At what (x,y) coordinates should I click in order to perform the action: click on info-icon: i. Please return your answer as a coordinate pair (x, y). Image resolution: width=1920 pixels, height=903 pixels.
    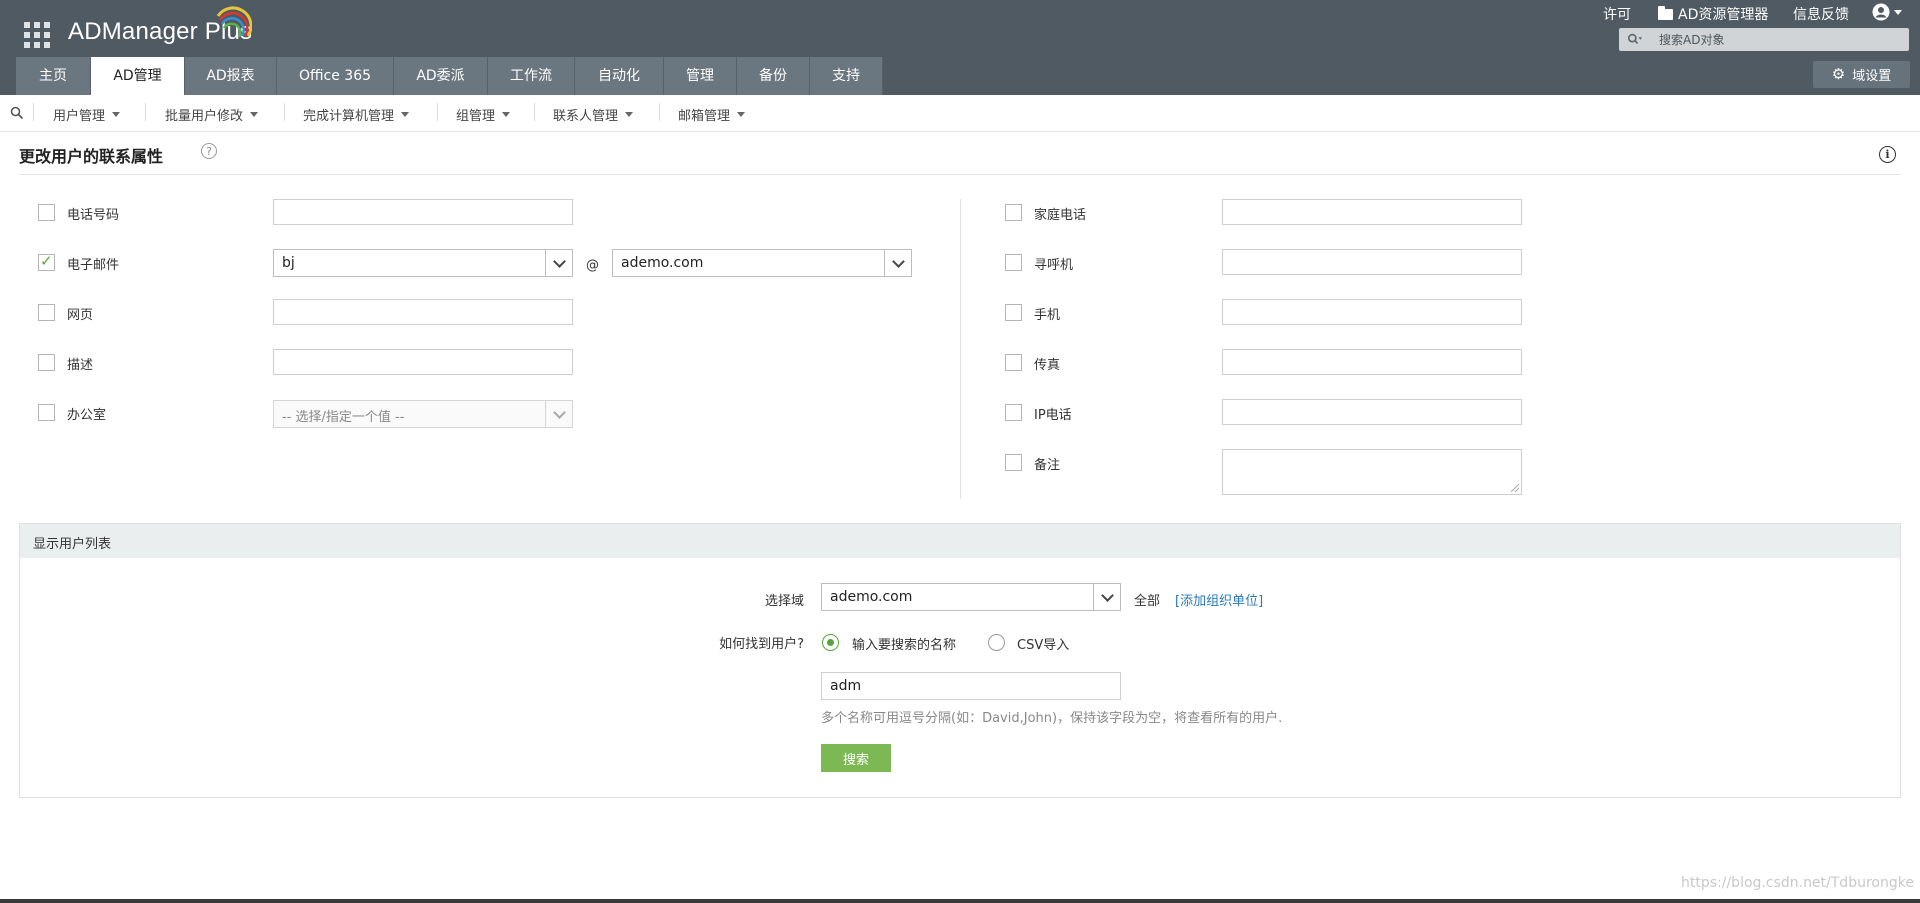
    Looking at the image, I should click on (1887, 154).